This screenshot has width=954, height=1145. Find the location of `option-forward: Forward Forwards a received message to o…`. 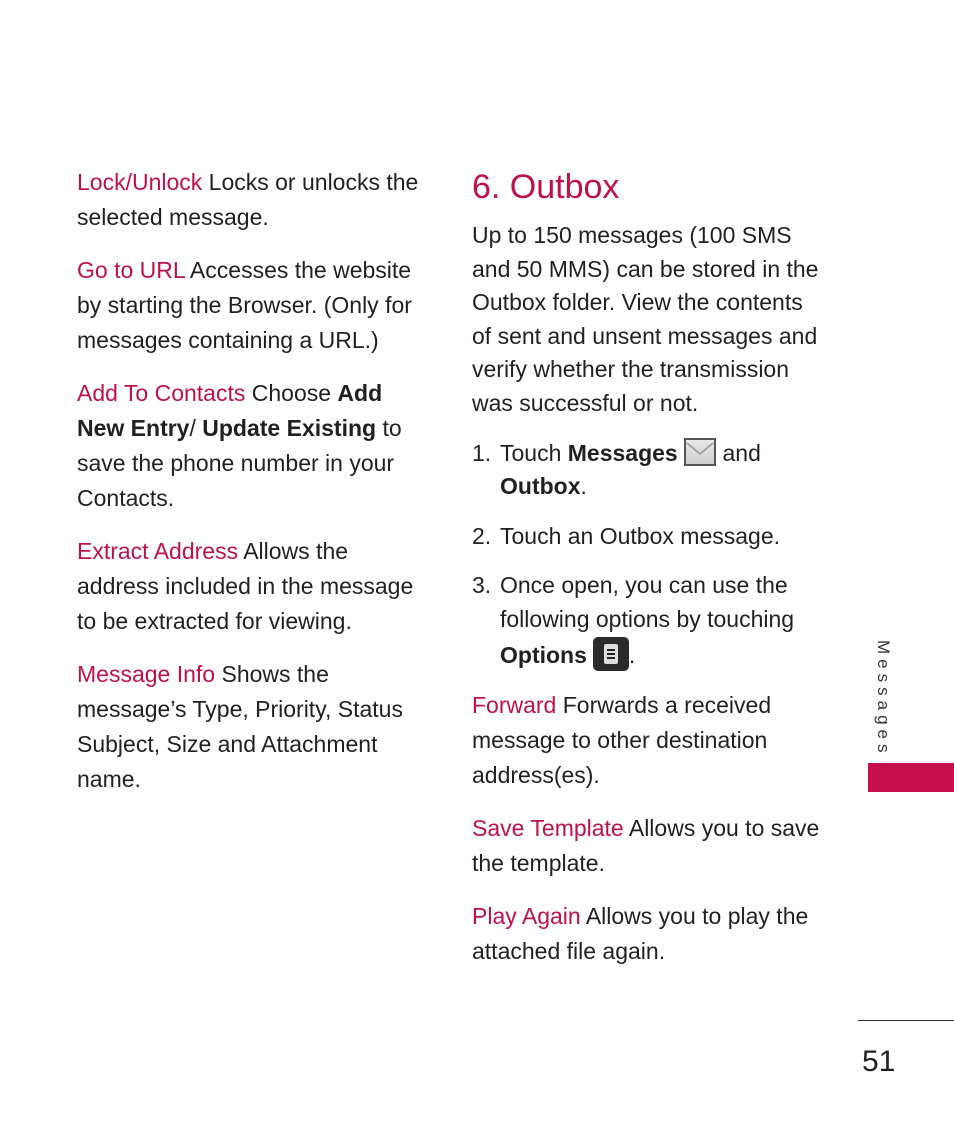

option-forward: Forward Forwards a received message to o… is located at coordinates (647, 740).